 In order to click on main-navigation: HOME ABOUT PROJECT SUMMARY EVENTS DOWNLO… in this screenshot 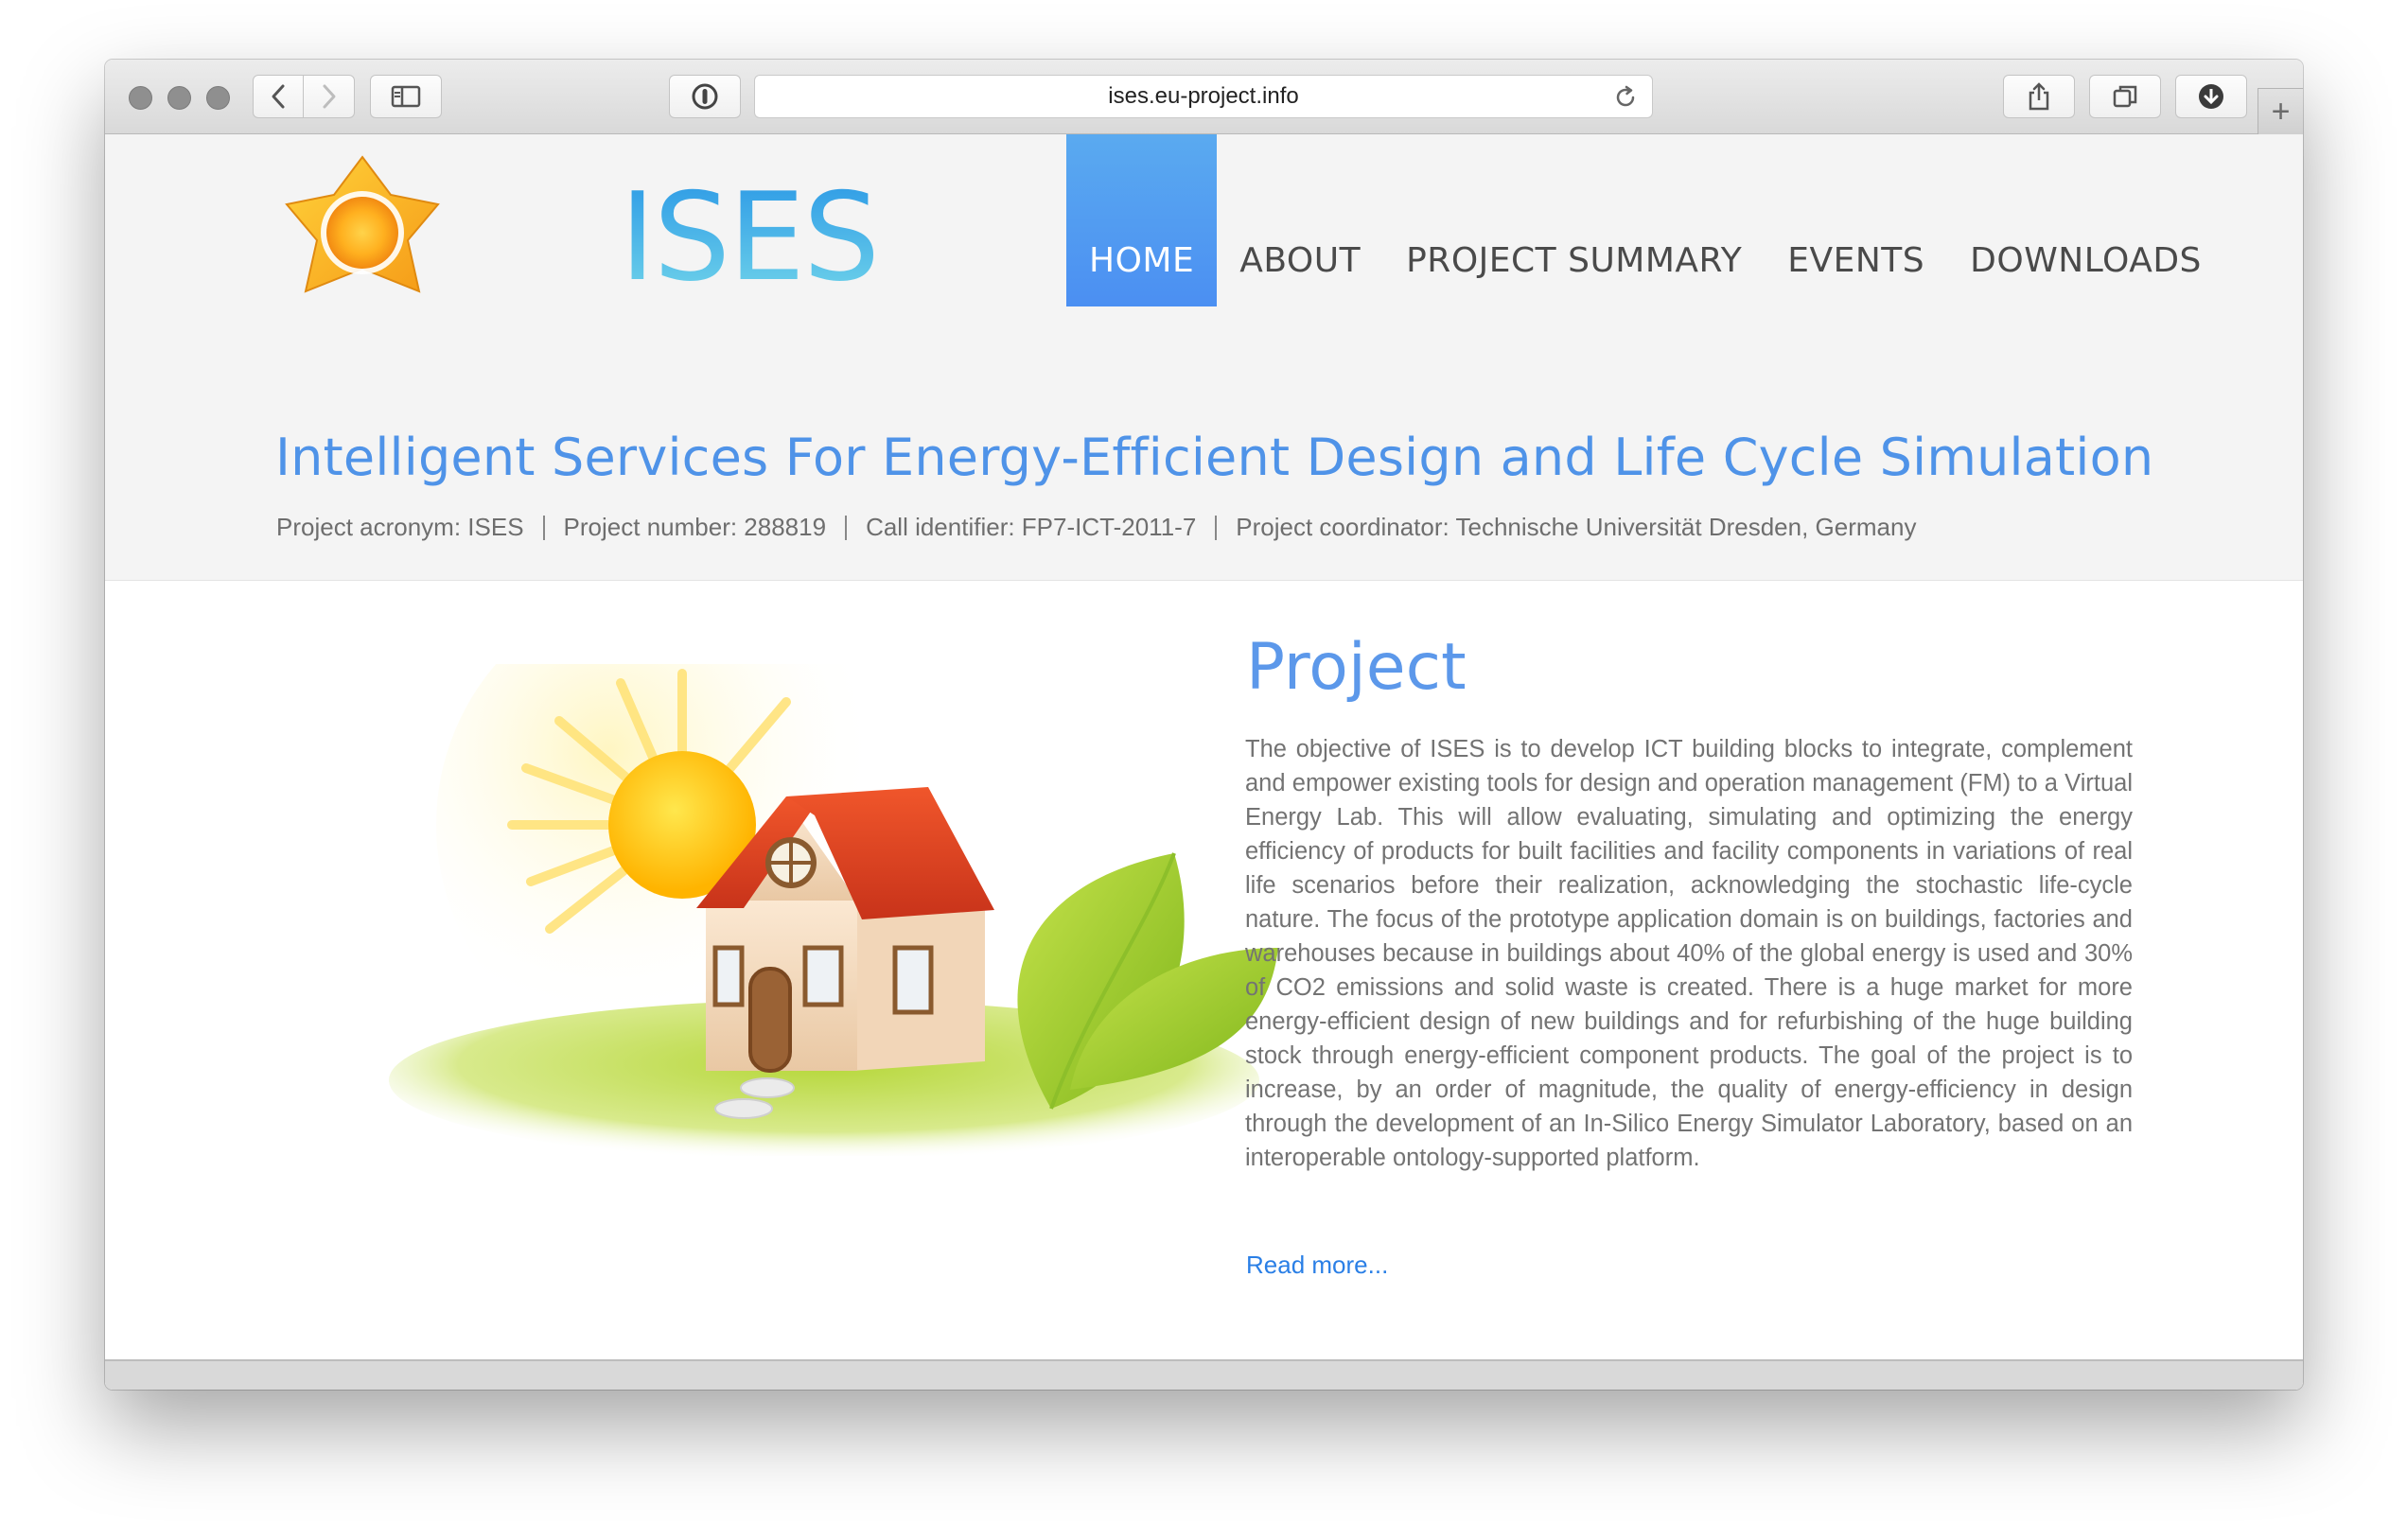, I will do `click(1645, 220)`.